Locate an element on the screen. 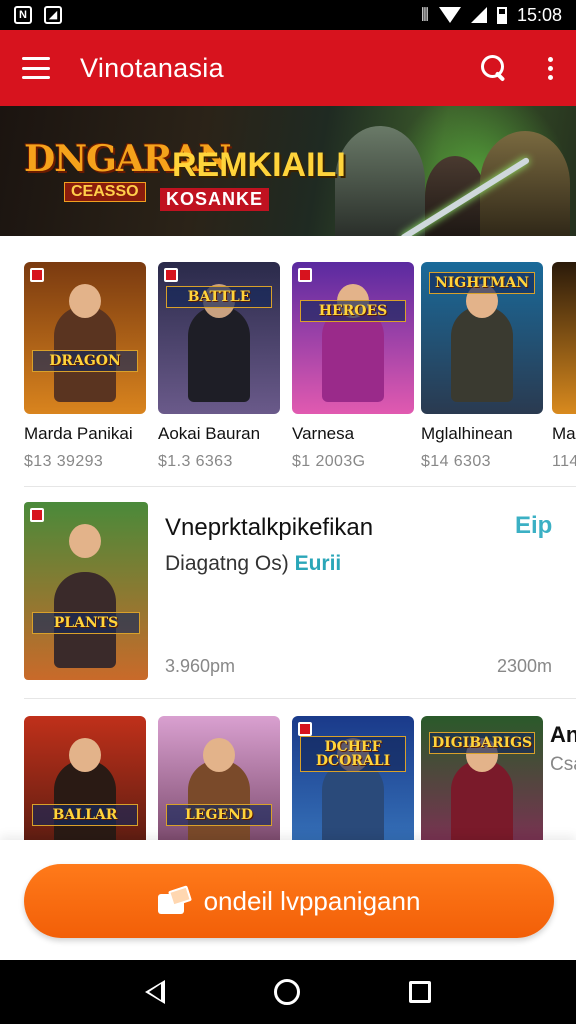  game-thumbnail: LEGEND is located at coordinates (219, 778).